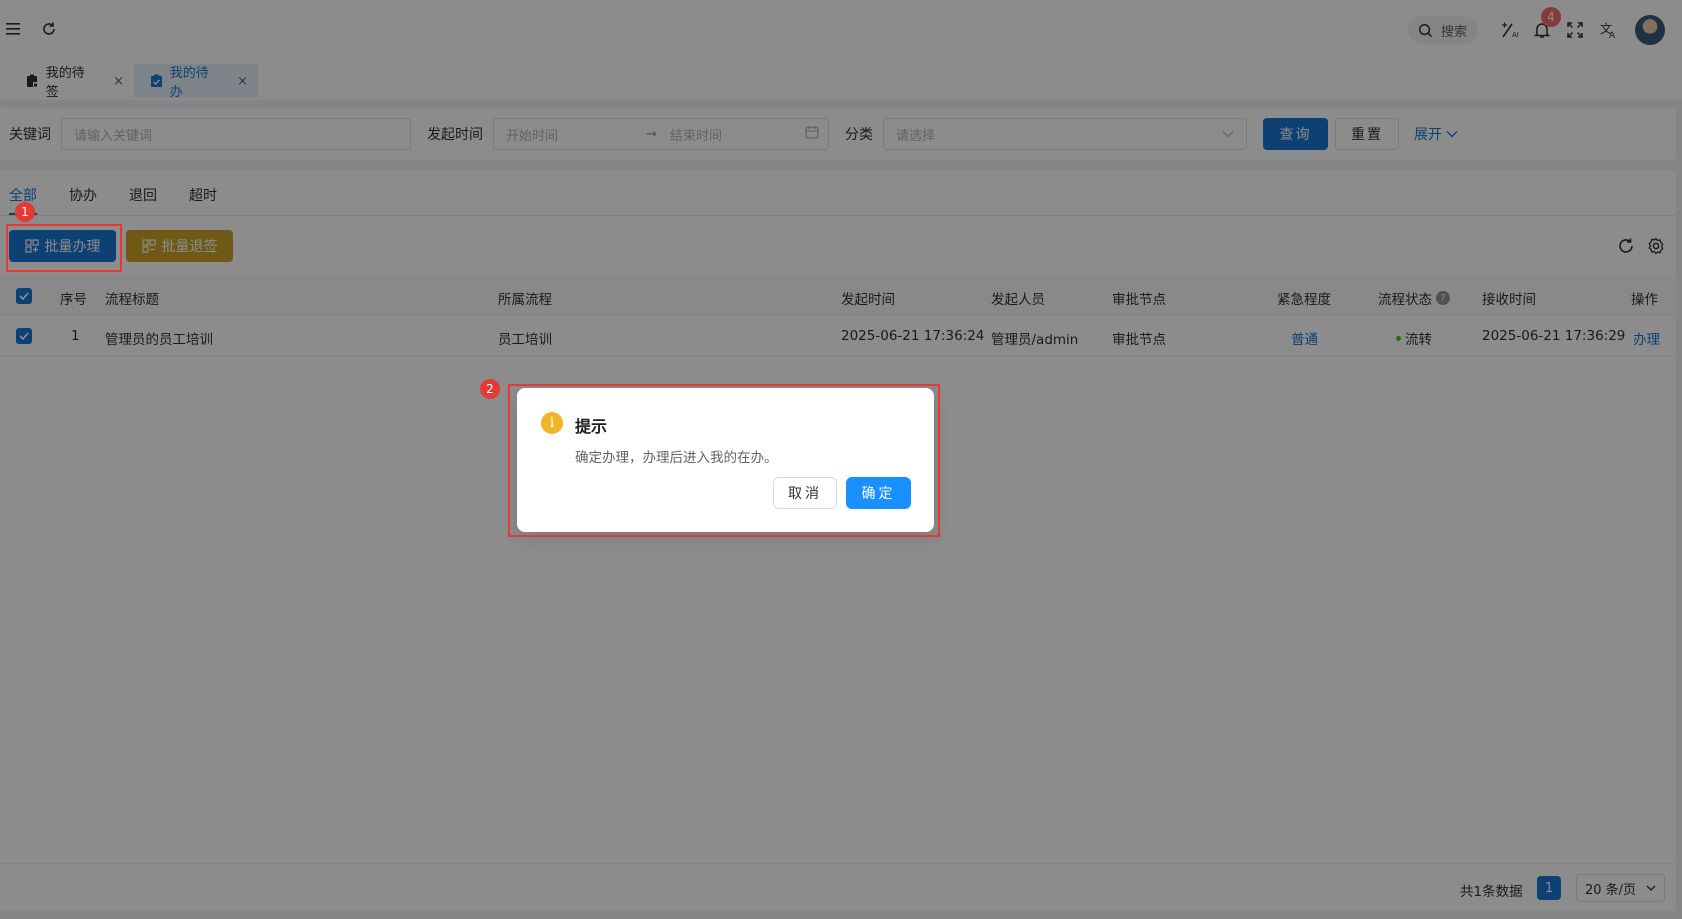 The width and height of the screenshot is (1682, 919). I want to click on dialog-message: 确定办理，办理后进入我的在办。, so click(676, 458).